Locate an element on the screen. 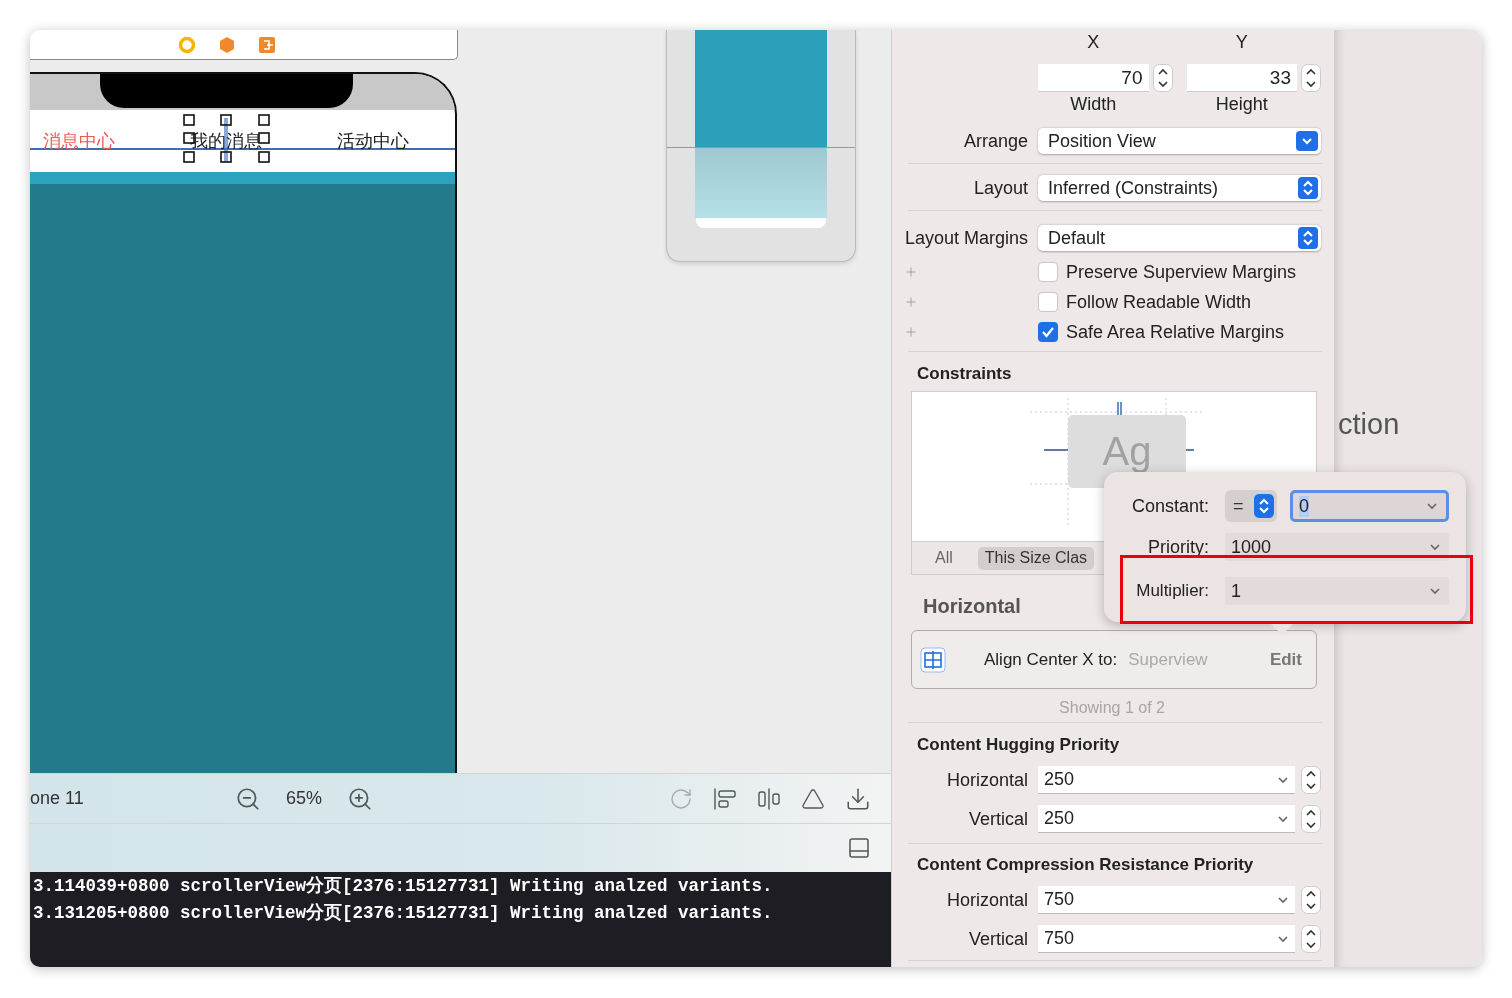 The image size is (1512, 998). field-label: Arrange is located at coordinates (995, 141).